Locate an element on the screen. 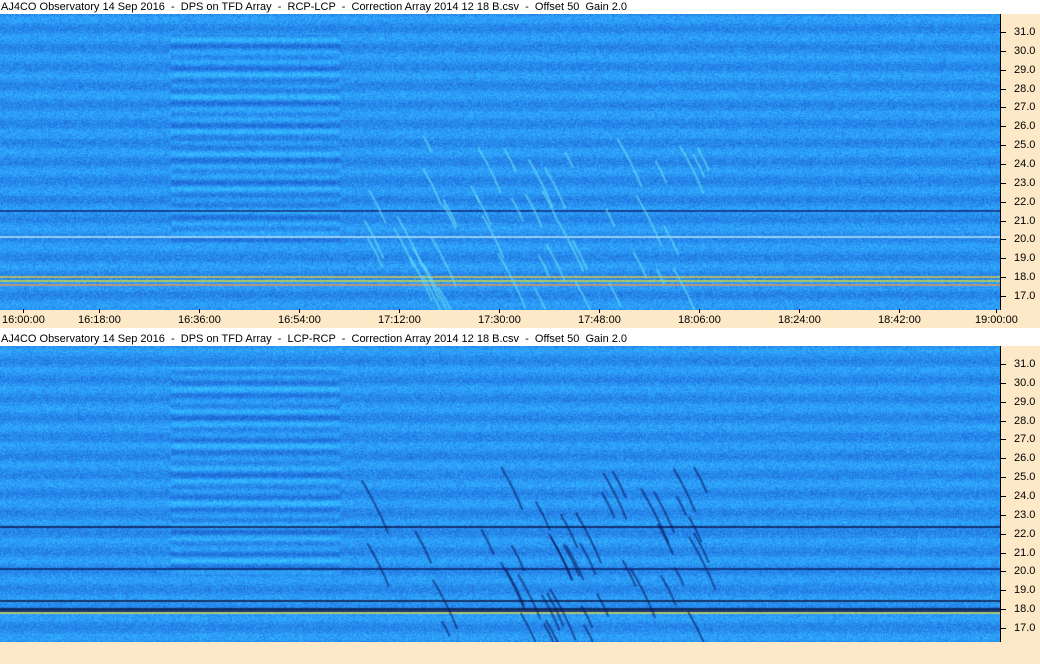 This screenshot has height=664, width=1040. time-tick-label: 19:00:00 is located at coordinates (996, 320).